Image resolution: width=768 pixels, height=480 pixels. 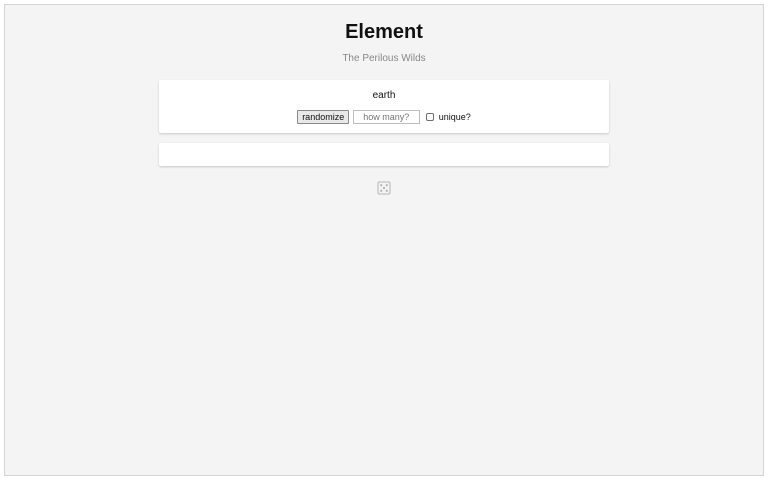 What do you see at coordinates (384, 154) in the screenshot?
I see `results-panel` at bounding box center [384, 154].